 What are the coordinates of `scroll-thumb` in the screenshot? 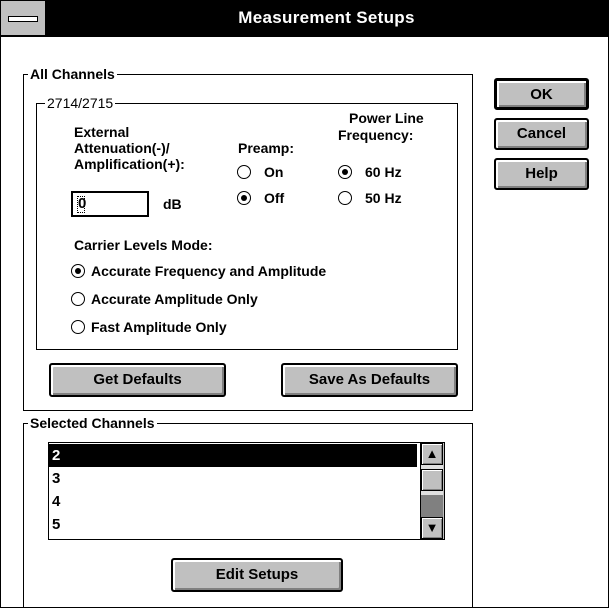 It's located at (432, 480).